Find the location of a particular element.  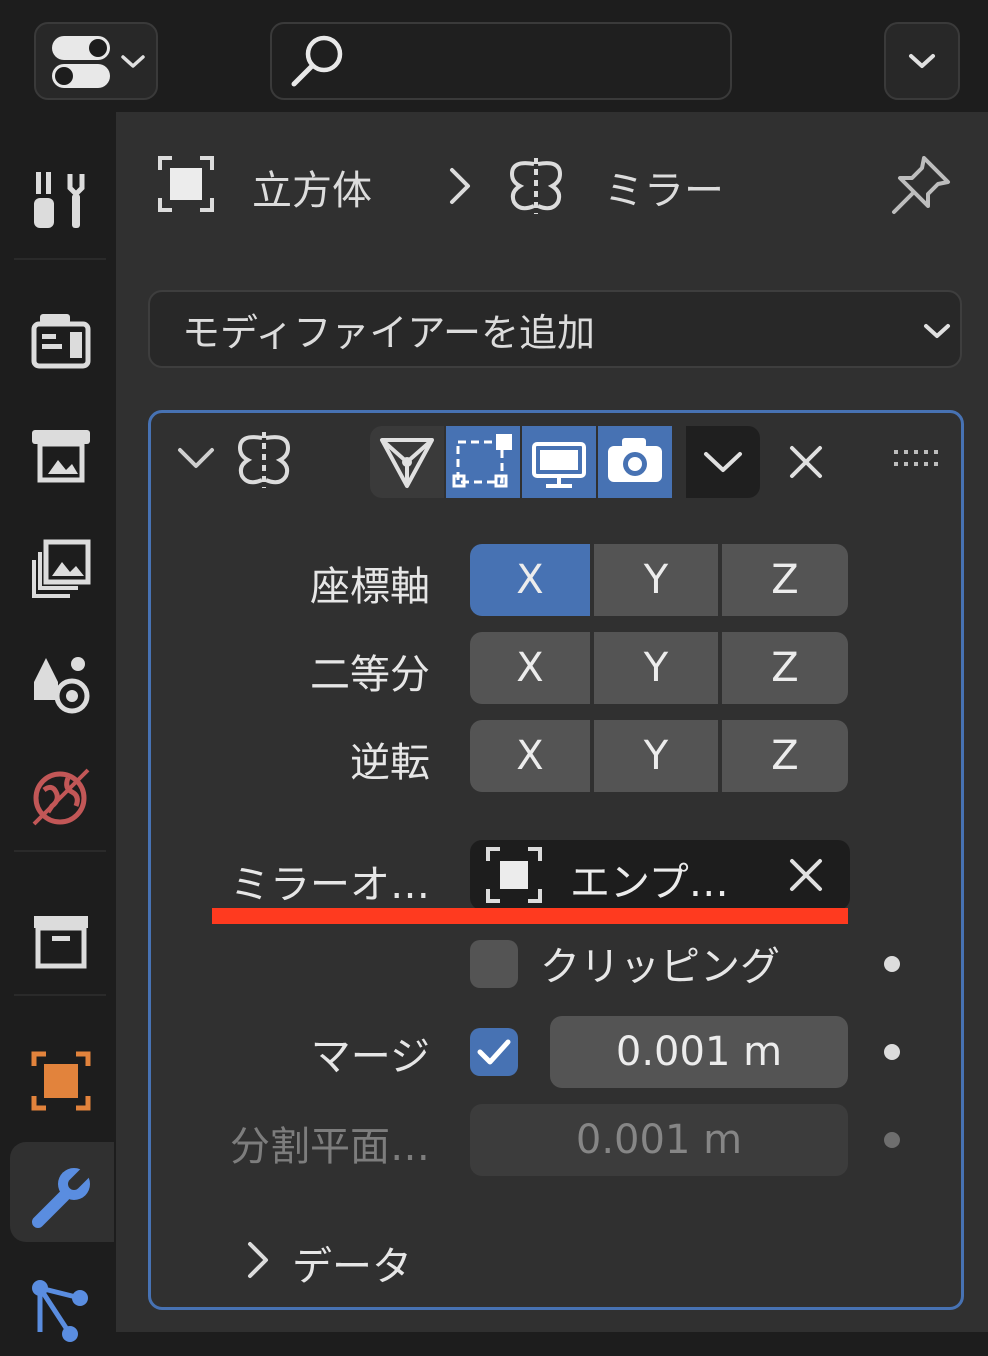

axis-y-toggle: Y is located at coordinates (656, 580).